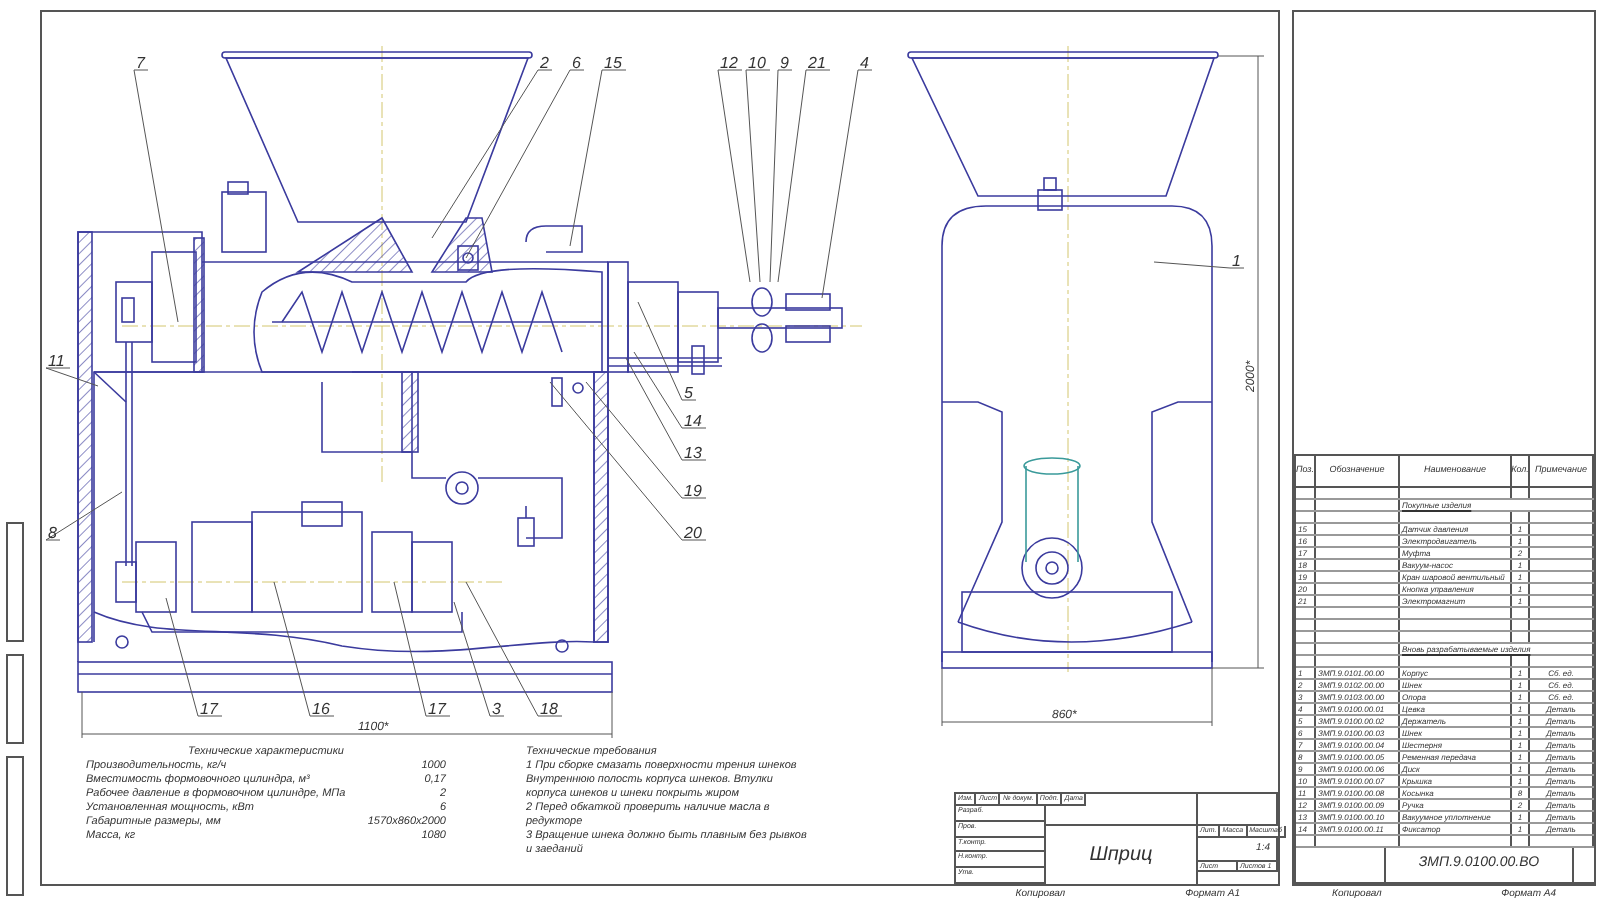 This screenshot has height=904, width=1600. I want to click on part-number-label: 14, so click(693, 421).